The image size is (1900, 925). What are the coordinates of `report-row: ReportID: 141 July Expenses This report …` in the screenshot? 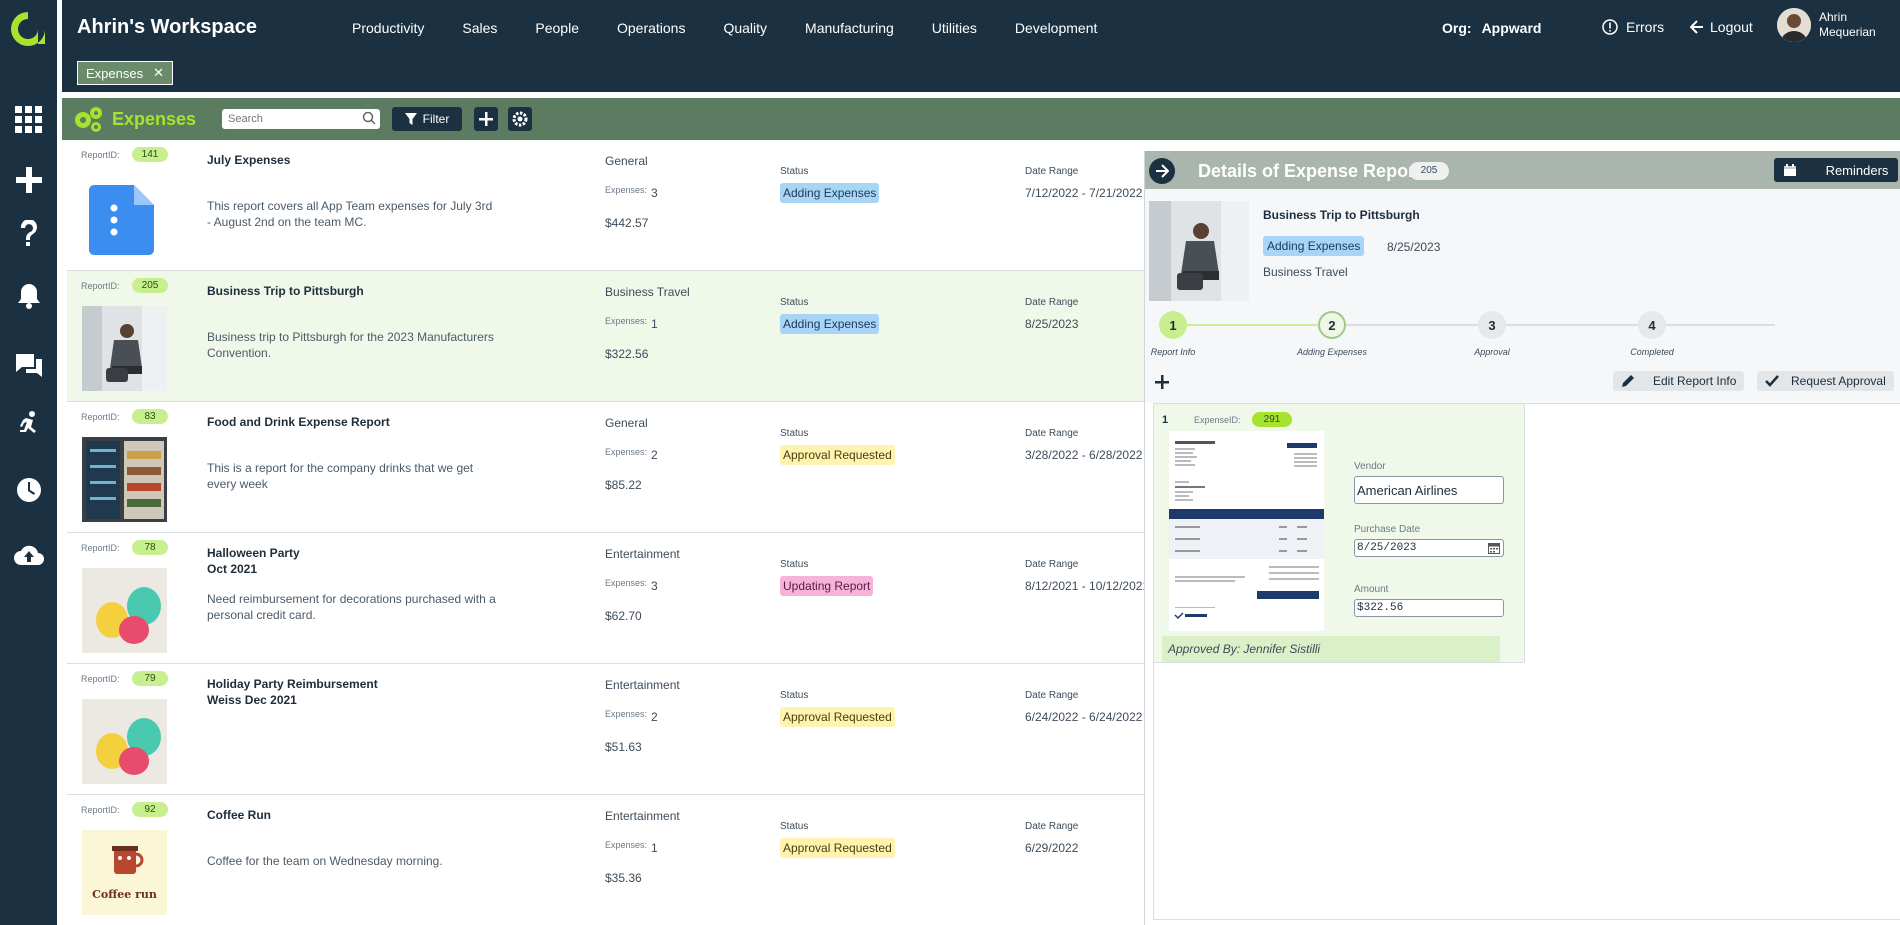 It's located at (605, 205).